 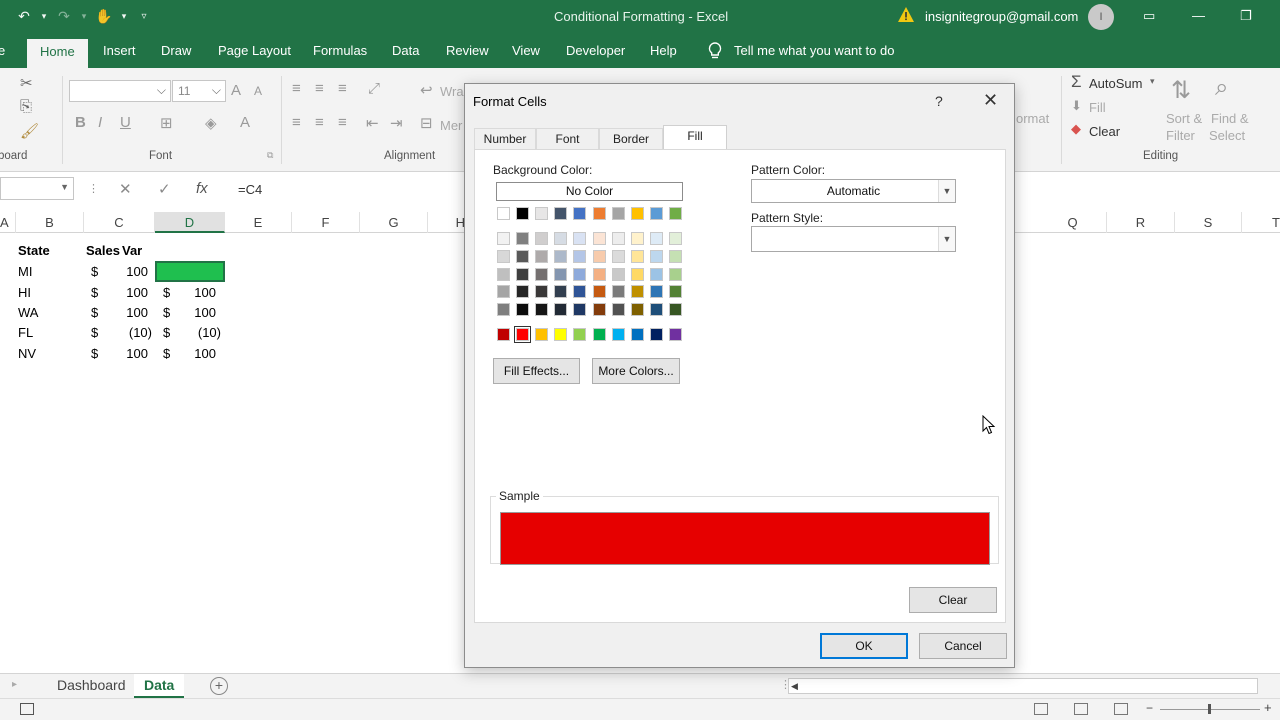 I want to click on scroll-left-icon: ◀, so click(x=794, y=687).